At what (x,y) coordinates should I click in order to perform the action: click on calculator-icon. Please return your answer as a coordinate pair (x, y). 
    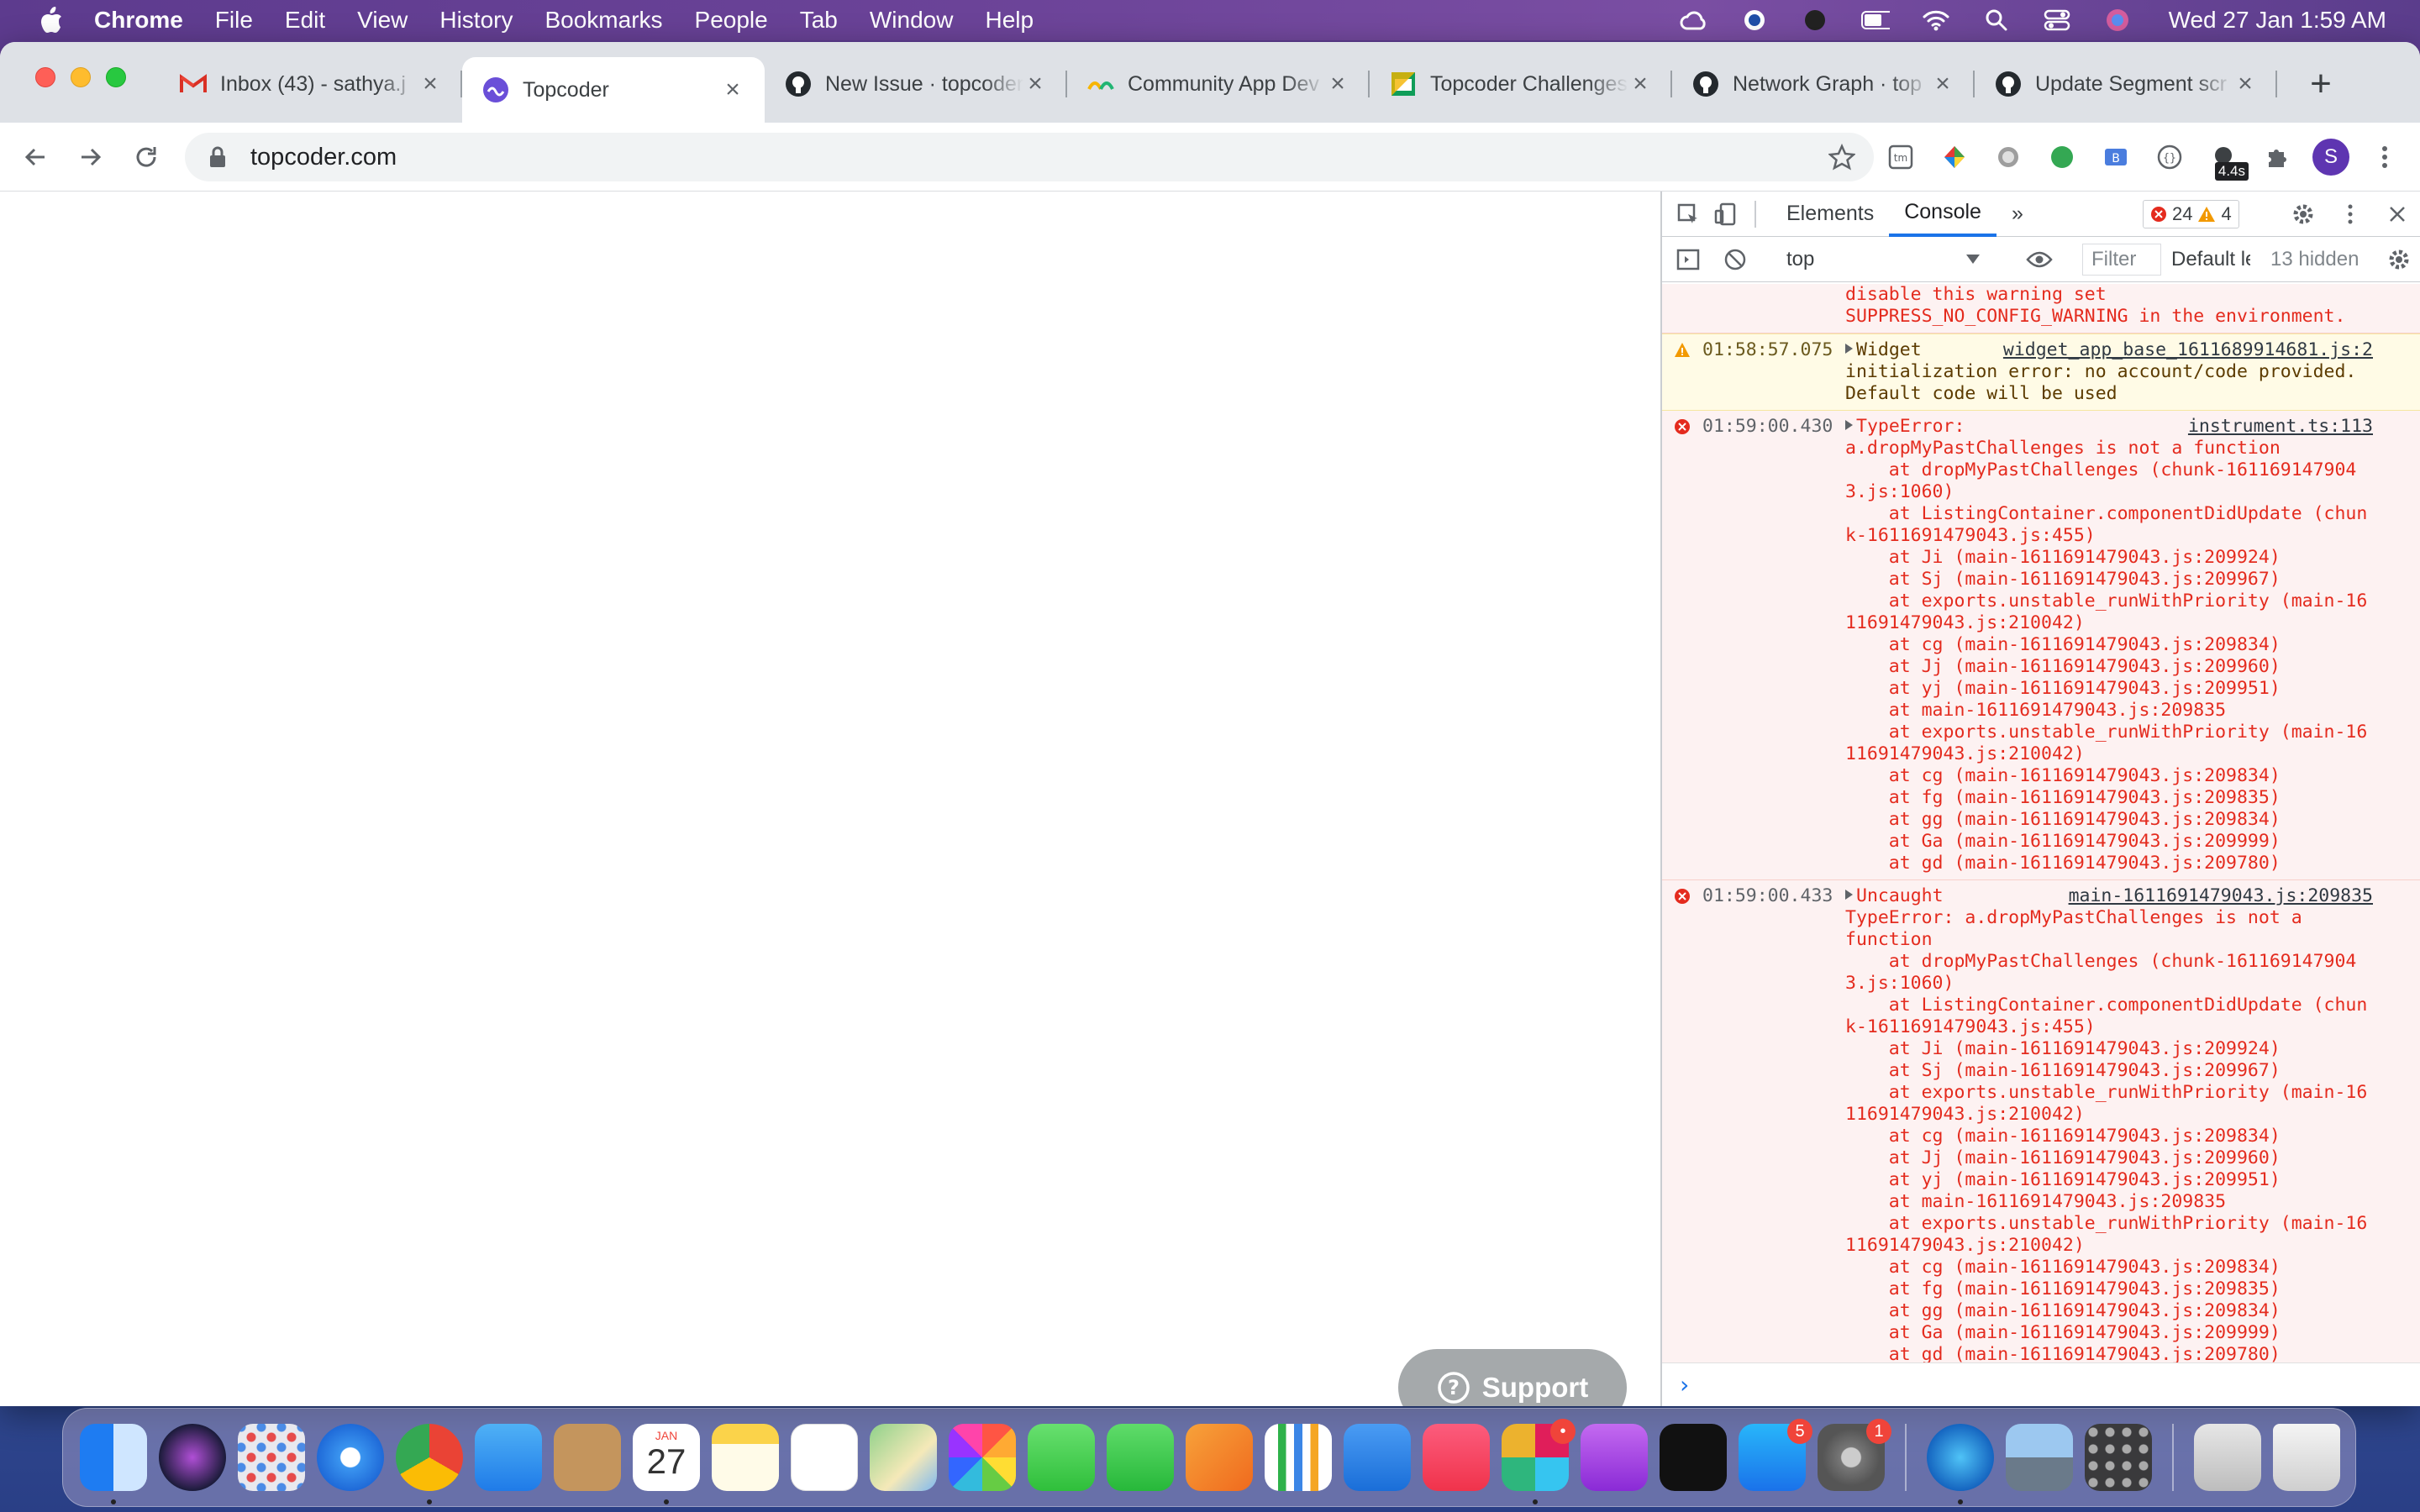
    Looking at the image, I should click on (2118, 1457).